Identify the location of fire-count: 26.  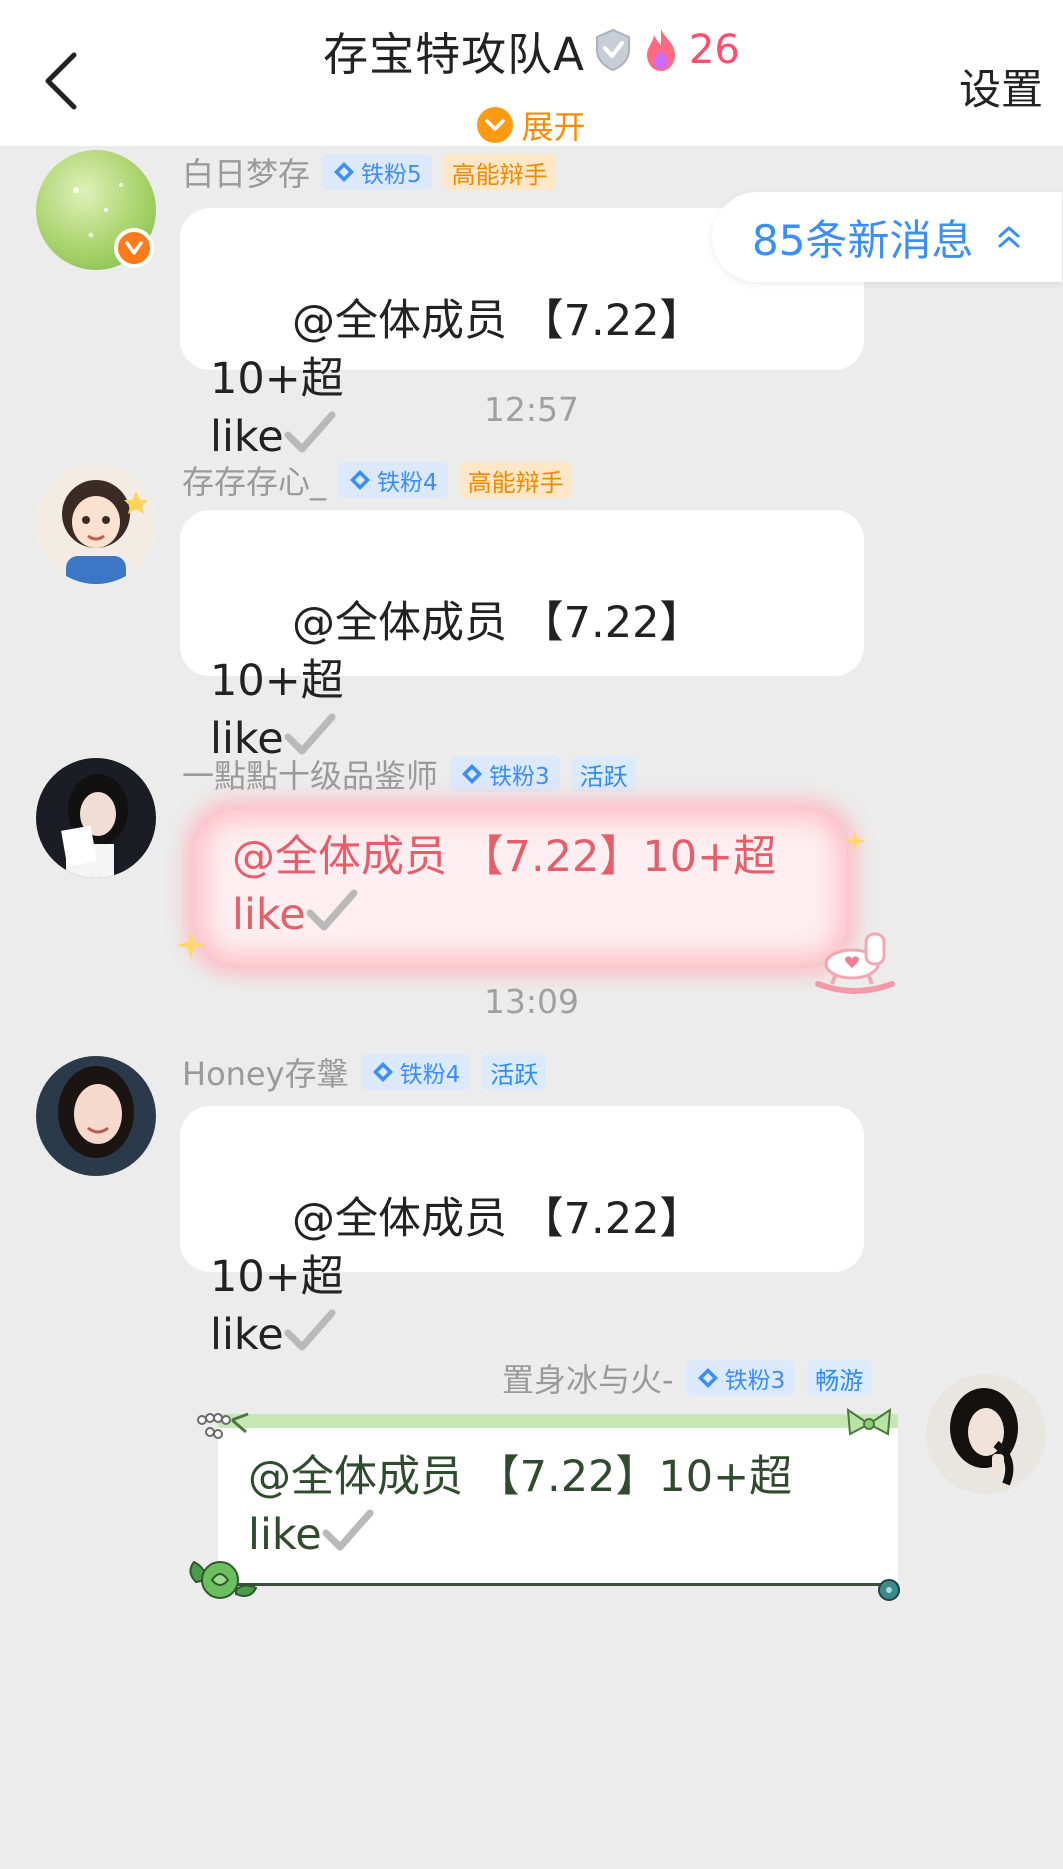
(714, 50).